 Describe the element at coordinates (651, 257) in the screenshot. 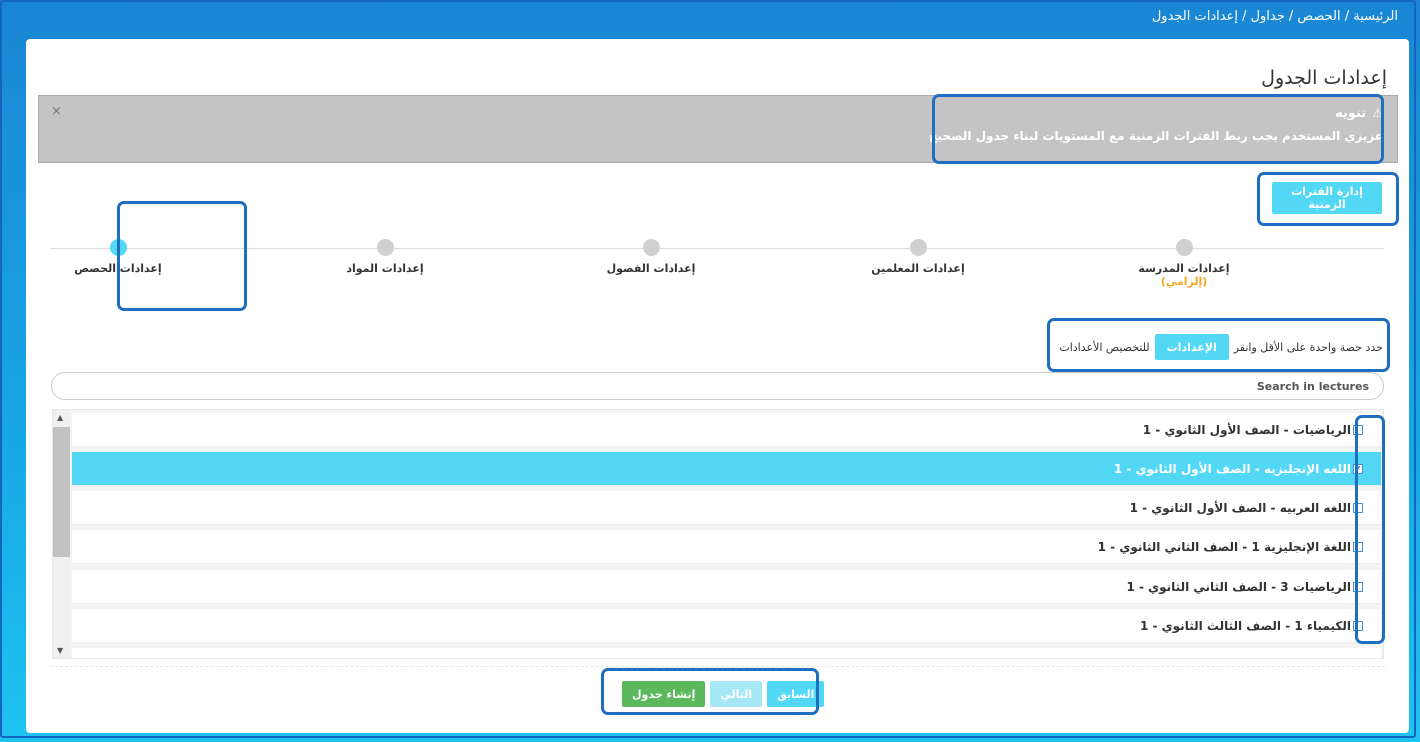

I see `step-classes-settings: إعدادات الفصول` at that location.